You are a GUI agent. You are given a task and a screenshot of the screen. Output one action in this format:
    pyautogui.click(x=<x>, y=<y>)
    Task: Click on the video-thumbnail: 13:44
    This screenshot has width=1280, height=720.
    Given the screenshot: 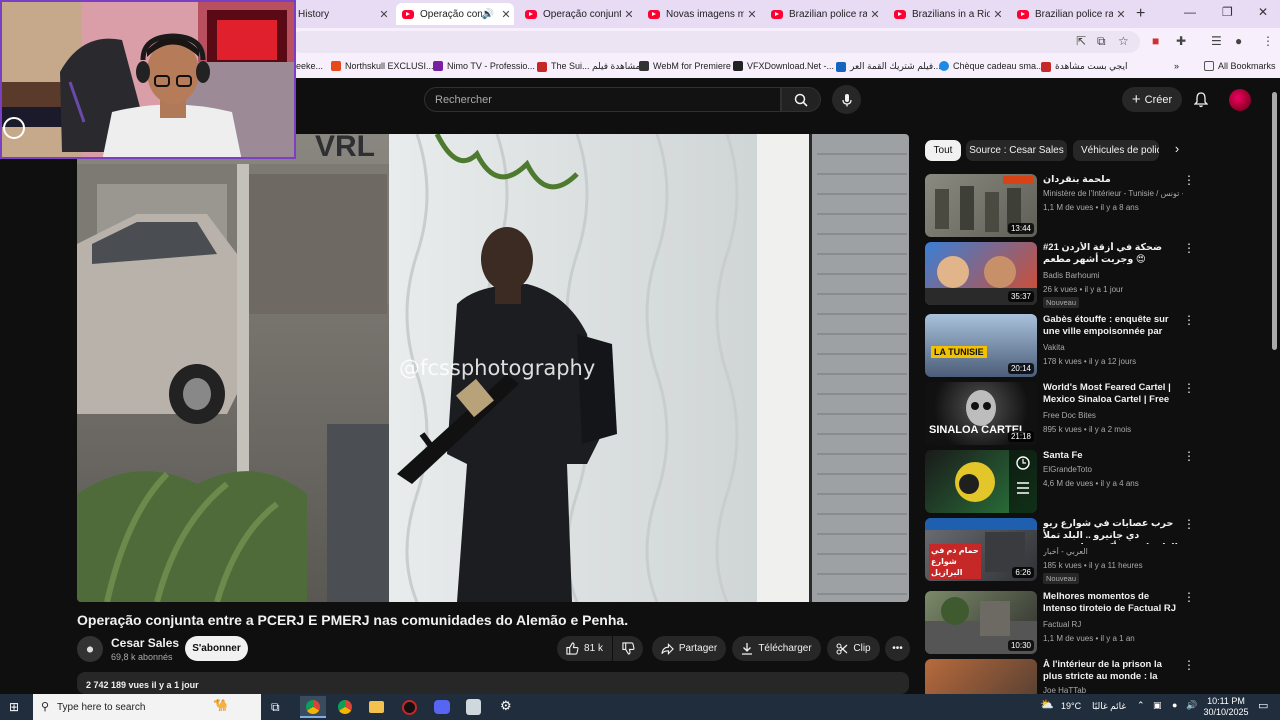 What is the action you would take?
    pyautogui.click(x=981, y=205)
    